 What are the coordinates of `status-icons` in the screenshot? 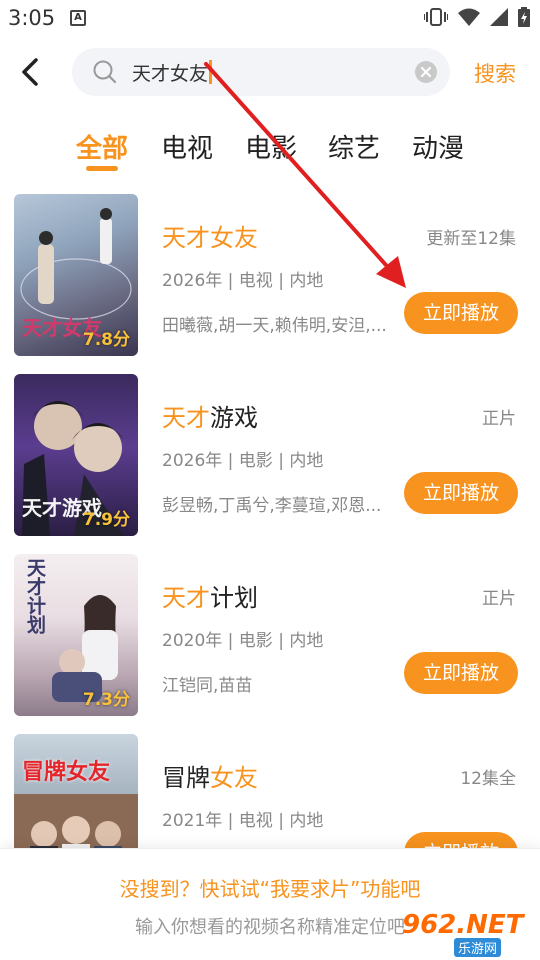 It's located at (477, 17).